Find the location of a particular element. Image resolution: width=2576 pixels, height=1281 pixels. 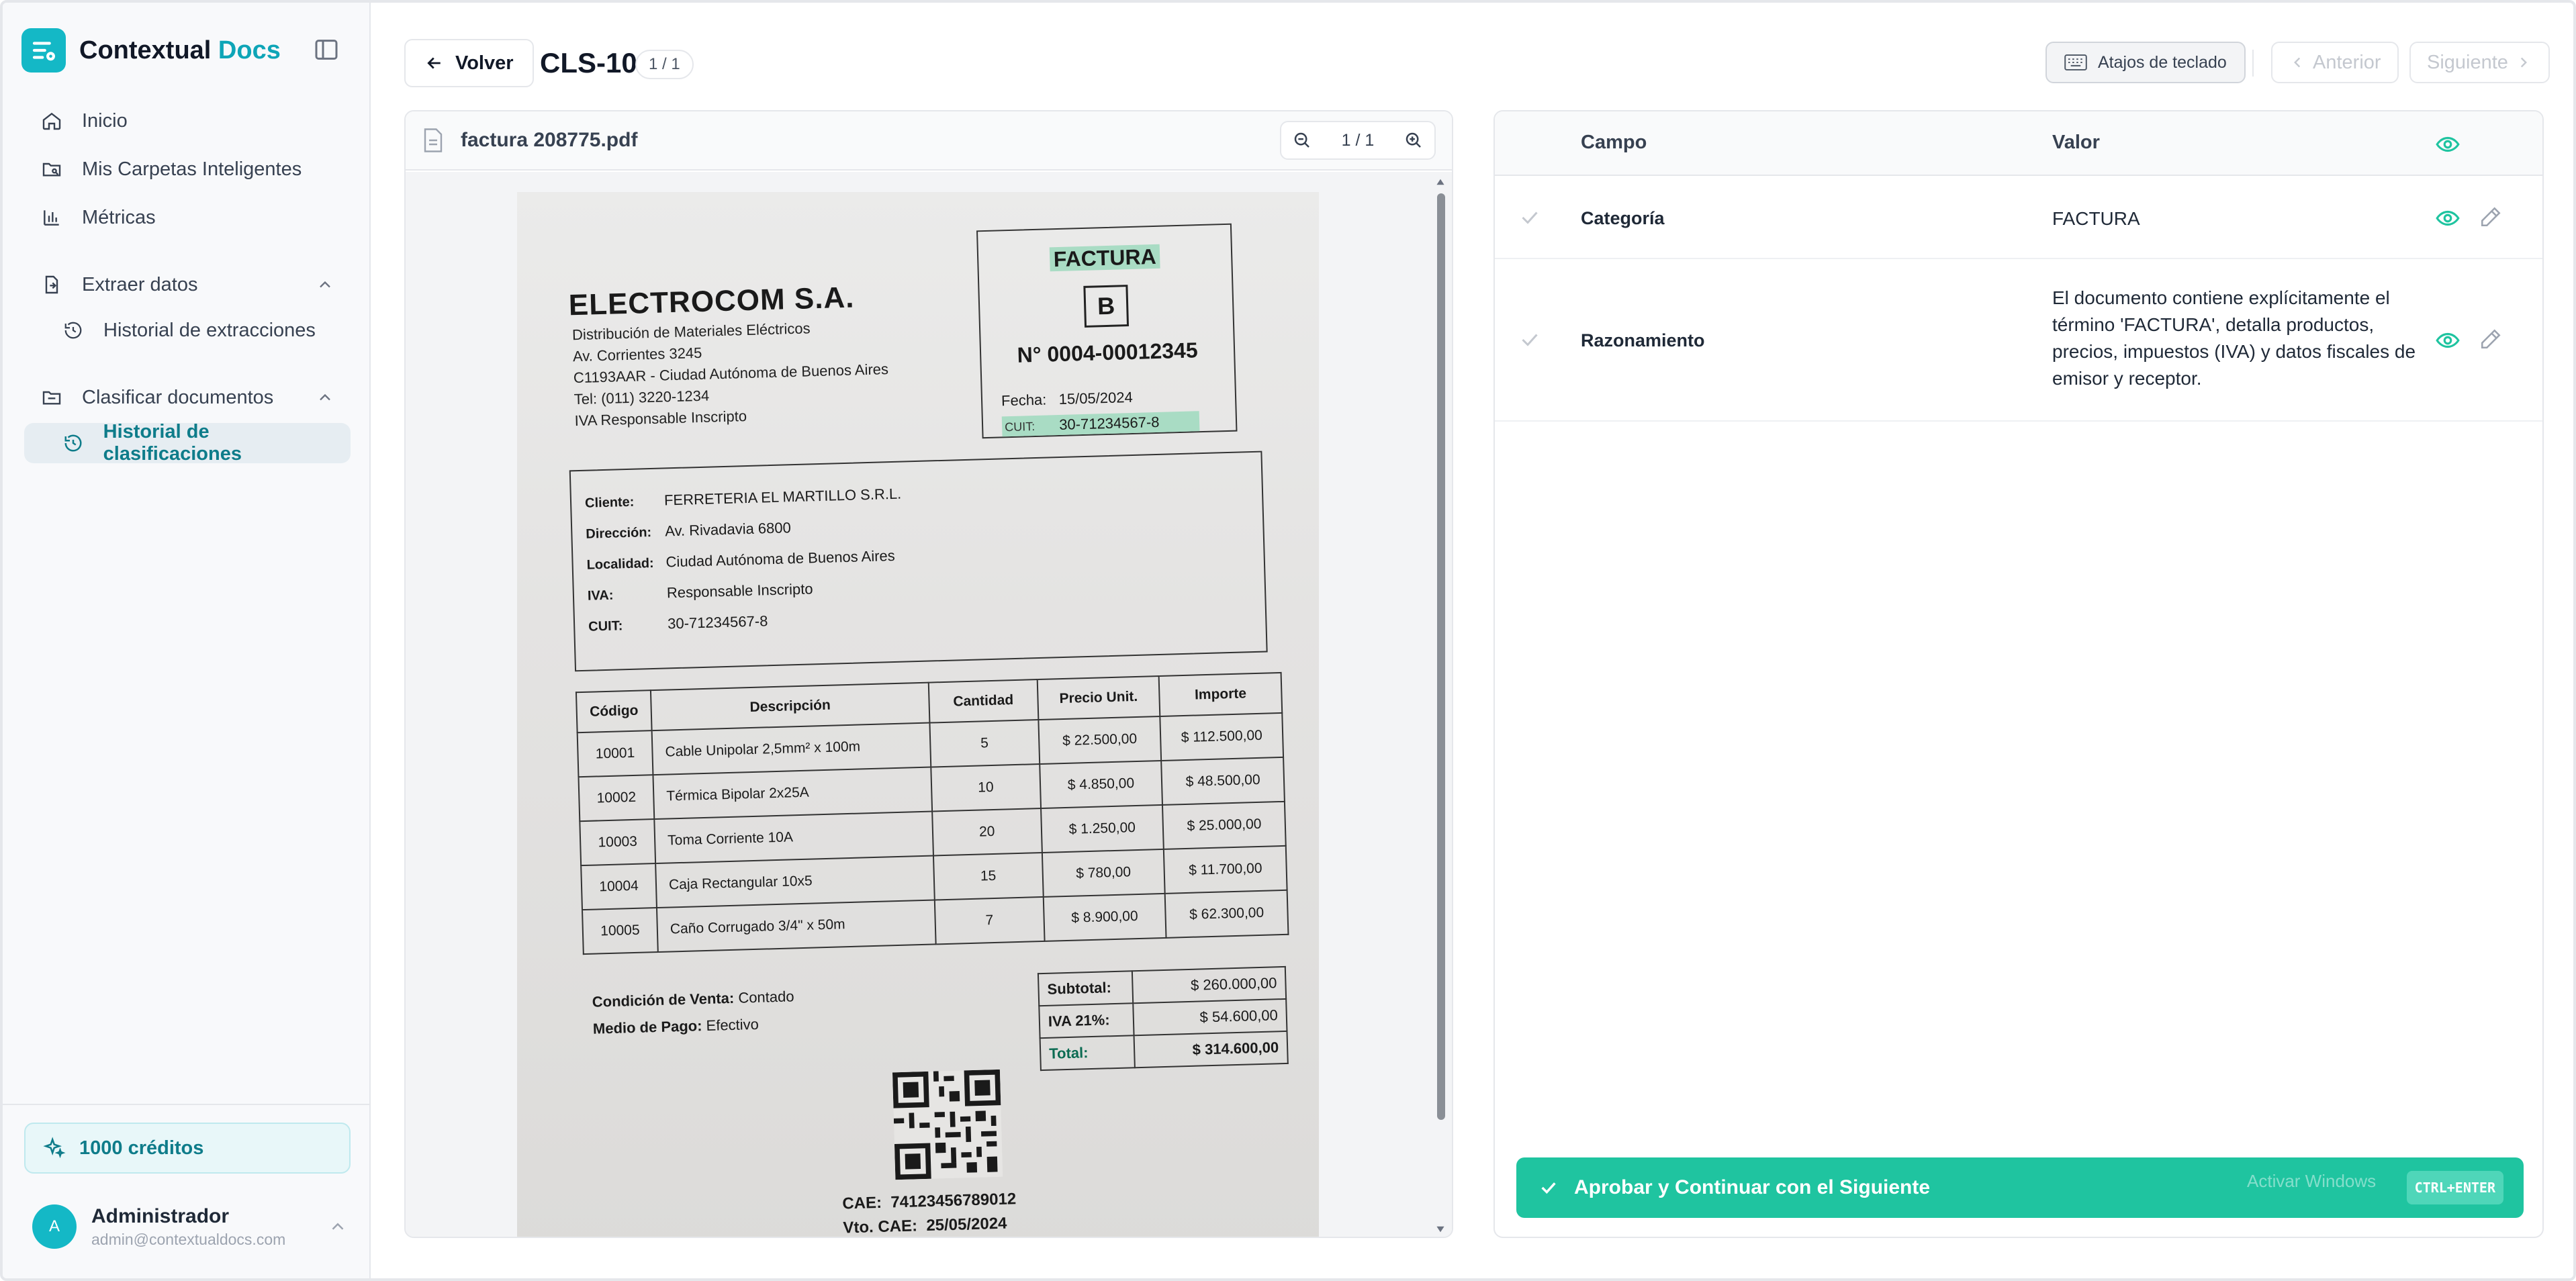

sidebar-item-inicio: Inicio is located at coordinates (187, 121).